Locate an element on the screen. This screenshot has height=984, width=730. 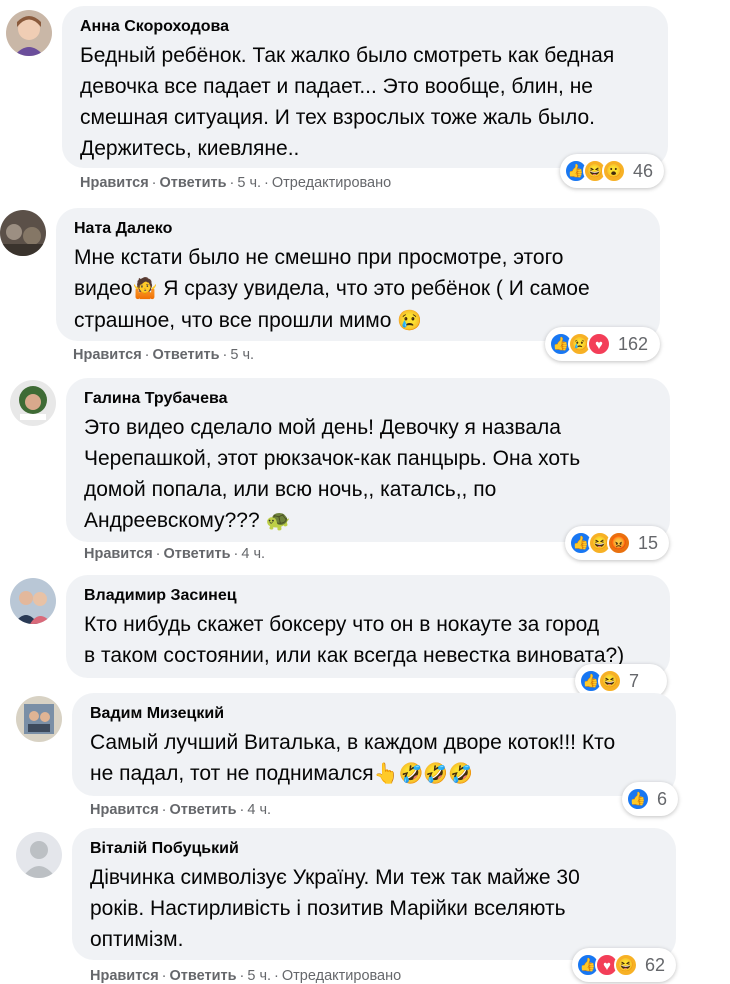
reaction-summary: 👍 6 is located at coordinates (650, 799).